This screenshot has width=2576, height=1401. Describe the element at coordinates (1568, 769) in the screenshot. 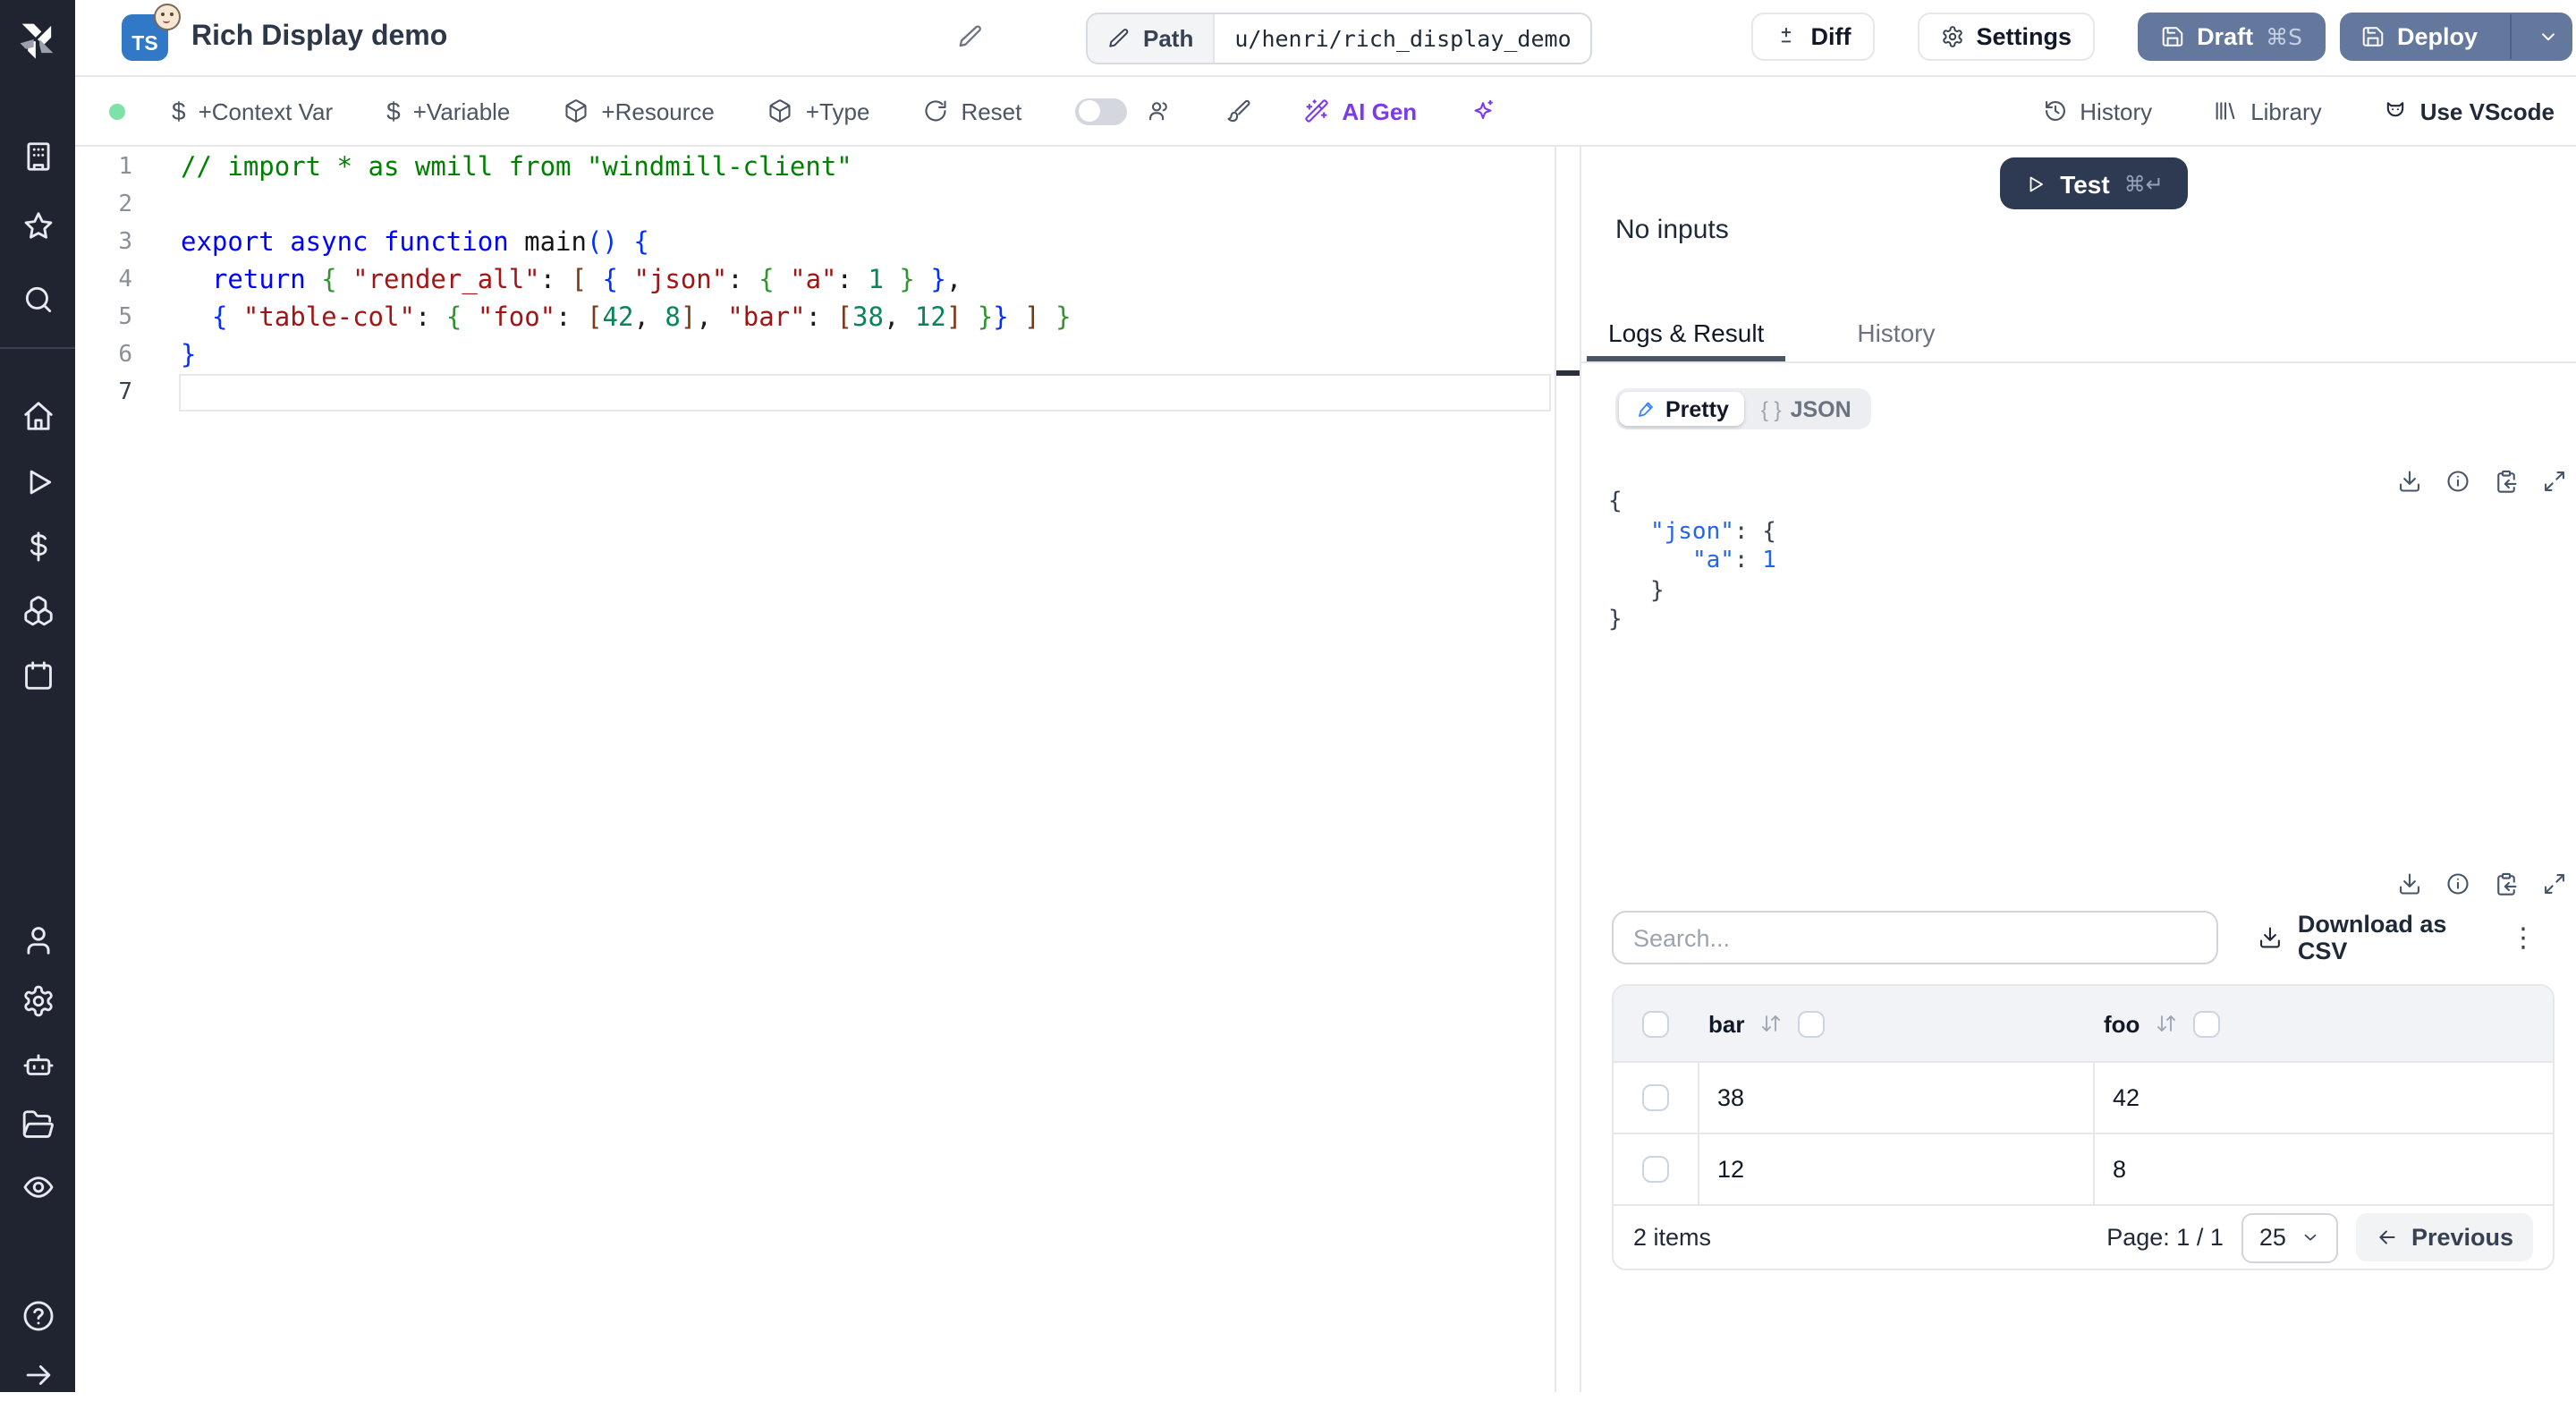

I see `panel-splitter` at that location.